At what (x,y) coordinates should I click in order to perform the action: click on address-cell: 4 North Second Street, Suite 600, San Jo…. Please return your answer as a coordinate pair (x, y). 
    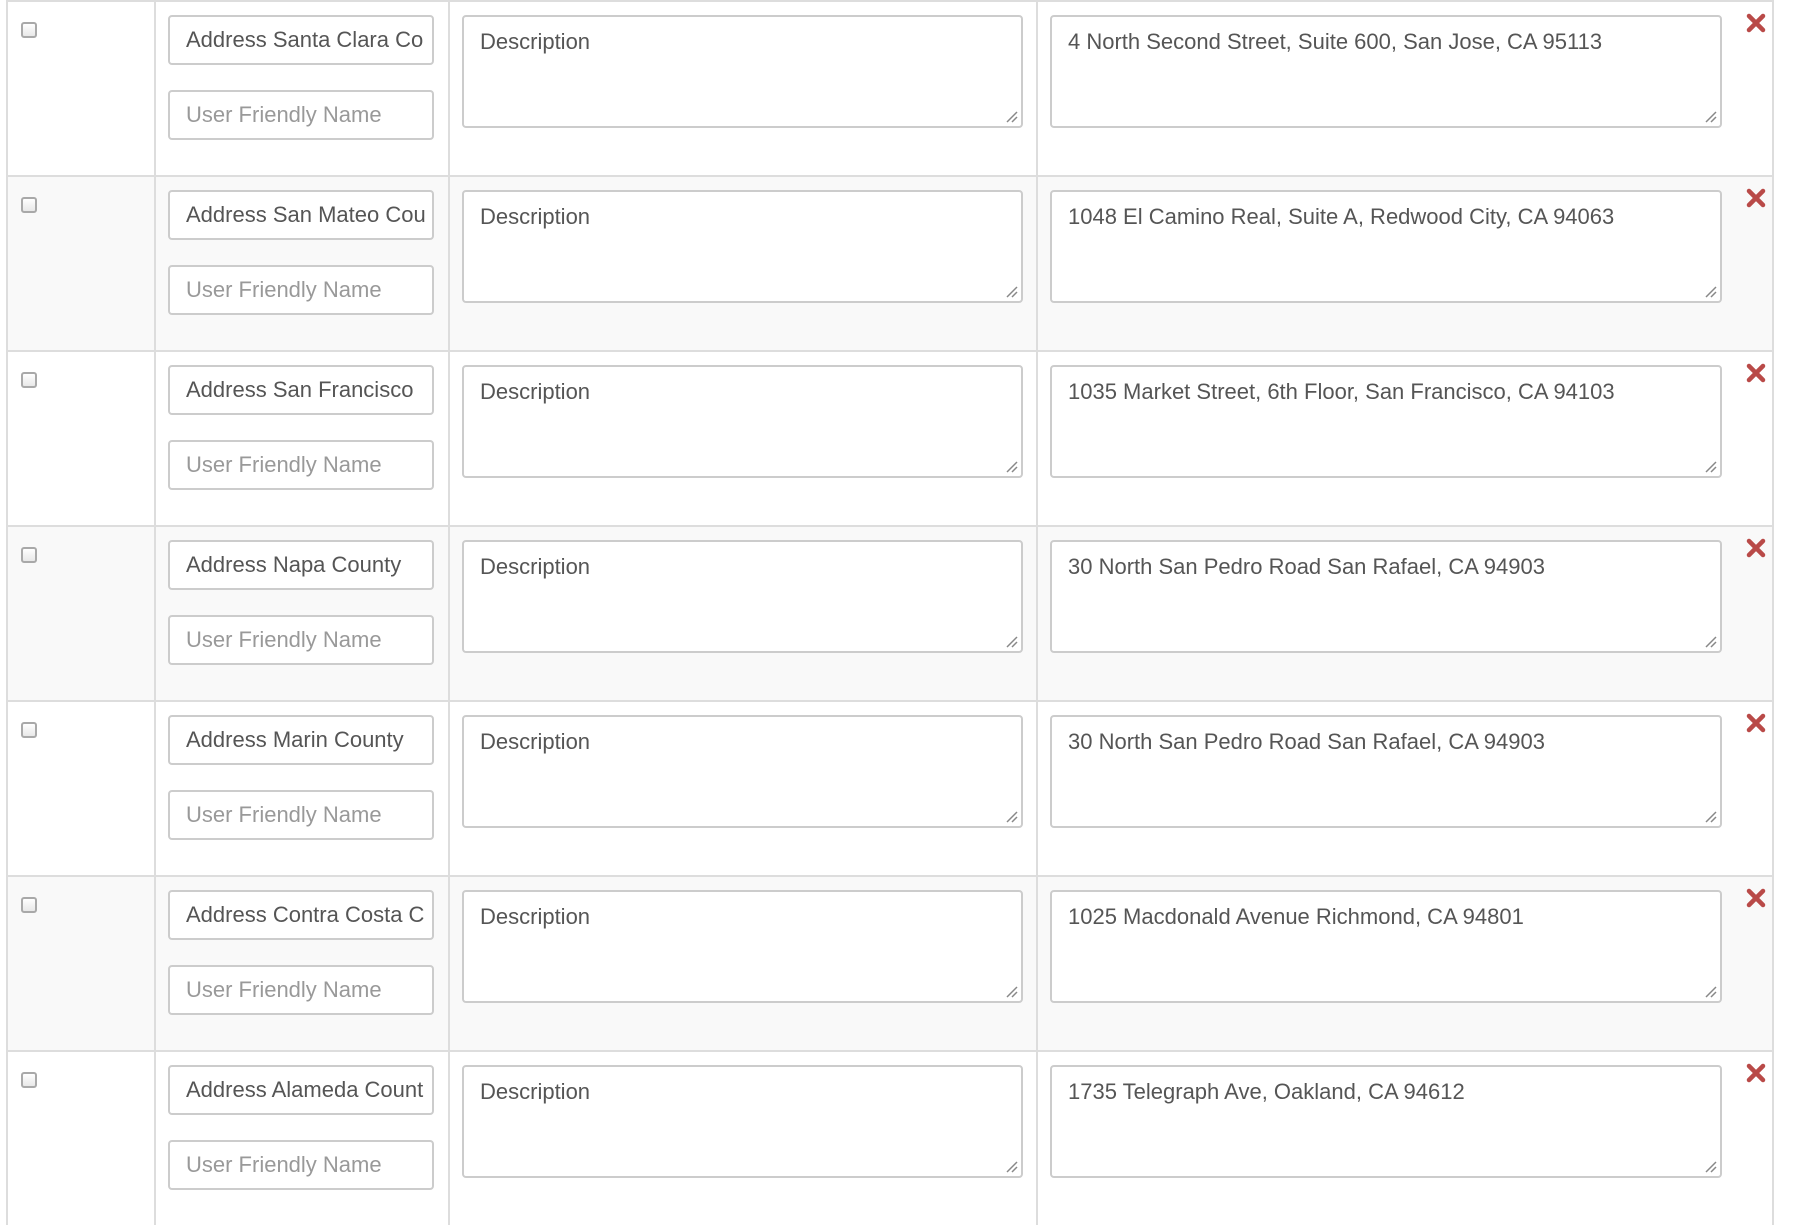
    Looking at the image, I should click on (1404, 88).